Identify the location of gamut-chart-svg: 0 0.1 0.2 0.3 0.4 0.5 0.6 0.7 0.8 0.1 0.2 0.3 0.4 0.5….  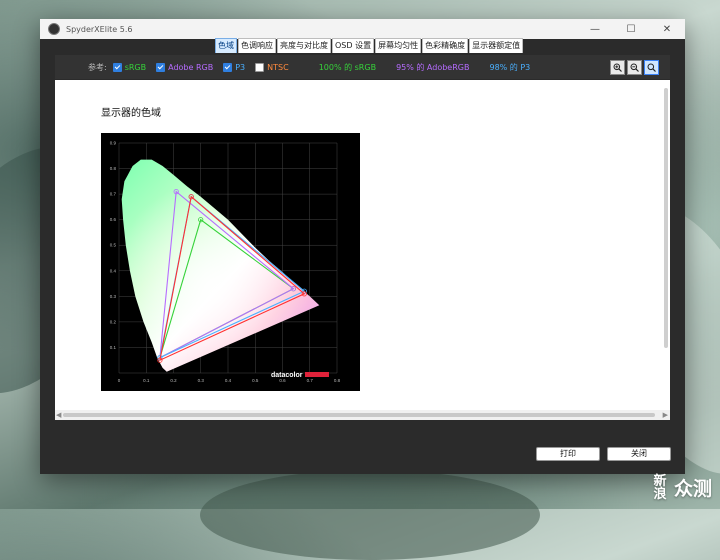
(225, 262).